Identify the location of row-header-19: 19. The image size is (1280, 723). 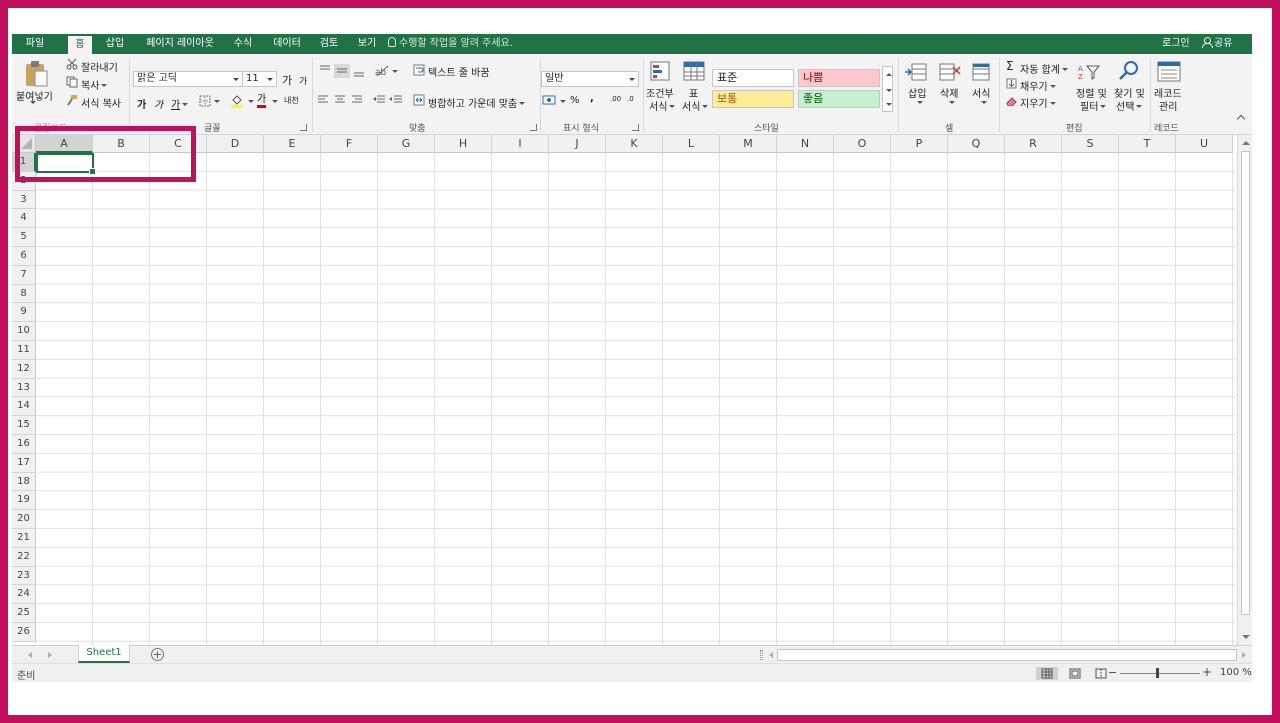
(24, 501).